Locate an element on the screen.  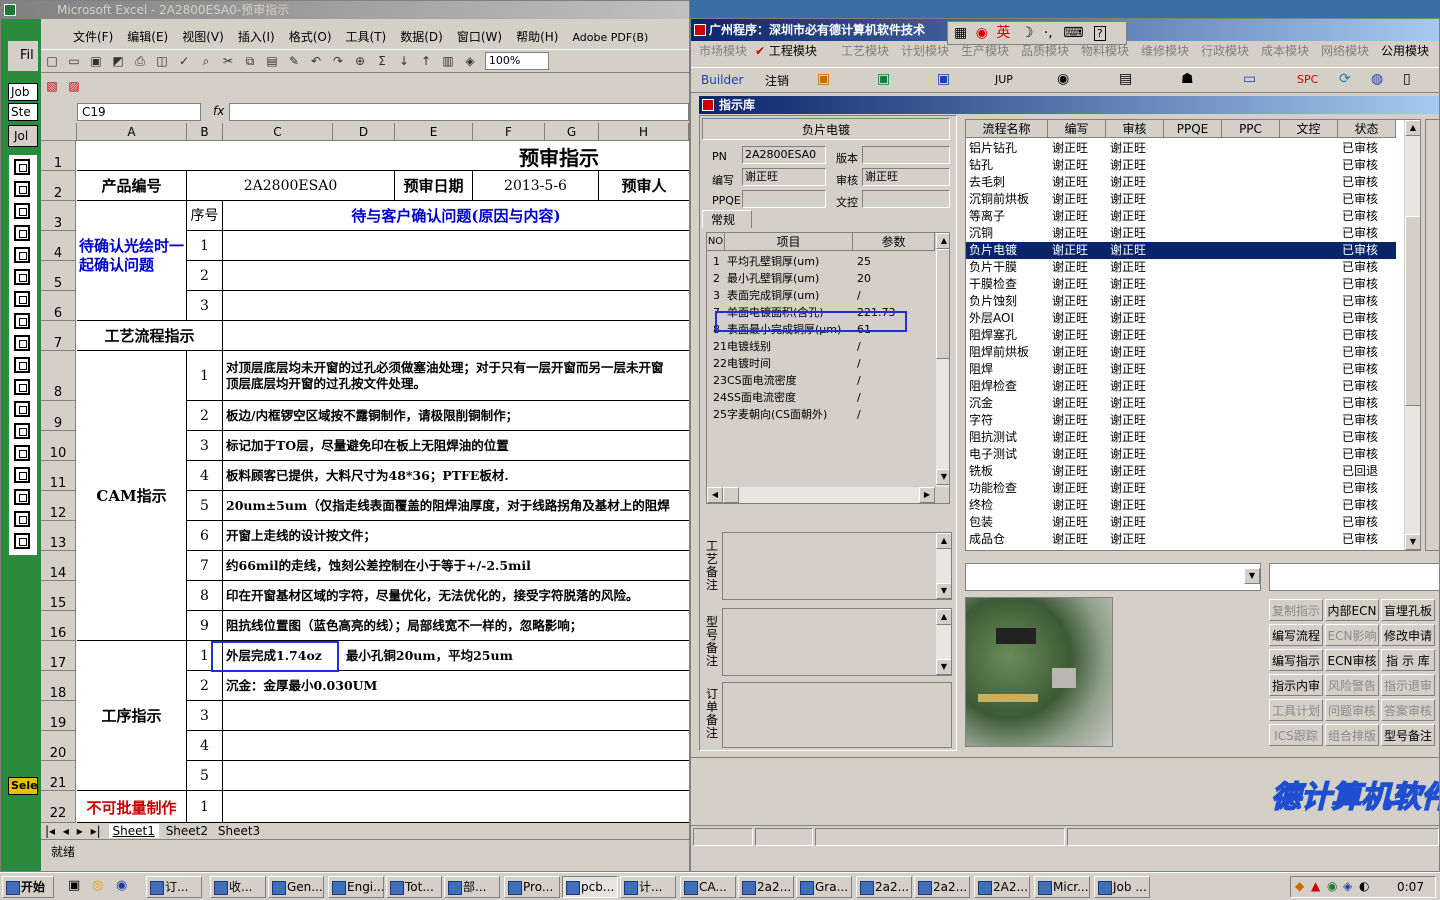
cam-num: 8 is located at coordinates (205, 596).